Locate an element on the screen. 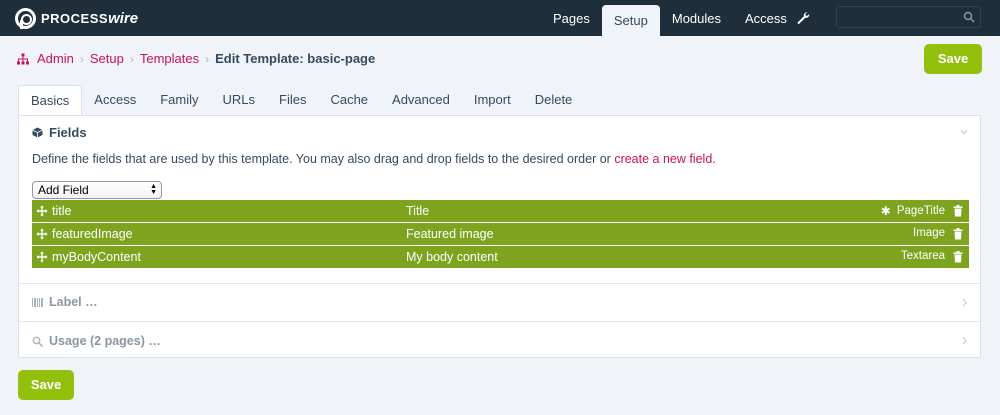 The width and height of the screenshot is (1000, 415). processwire-logo-icon is located at coordinates (25, 18).